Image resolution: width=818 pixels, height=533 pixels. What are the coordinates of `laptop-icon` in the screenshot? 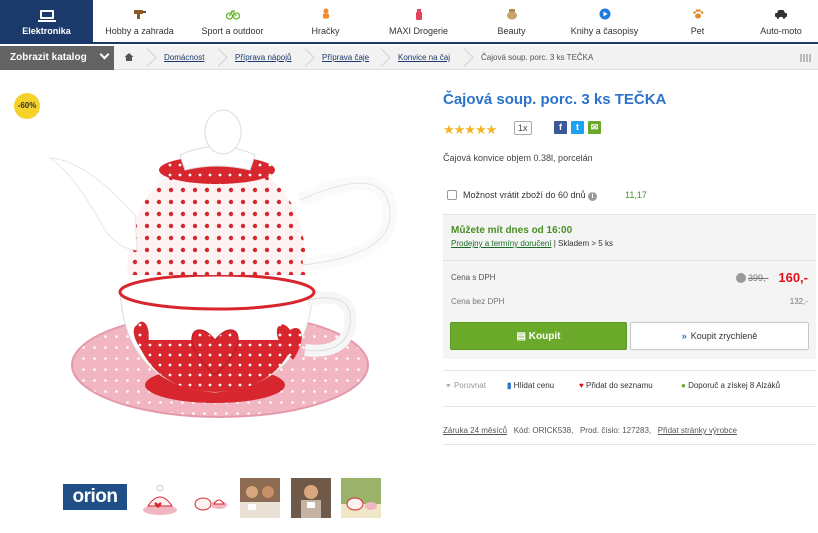 It's located at (46, 16).